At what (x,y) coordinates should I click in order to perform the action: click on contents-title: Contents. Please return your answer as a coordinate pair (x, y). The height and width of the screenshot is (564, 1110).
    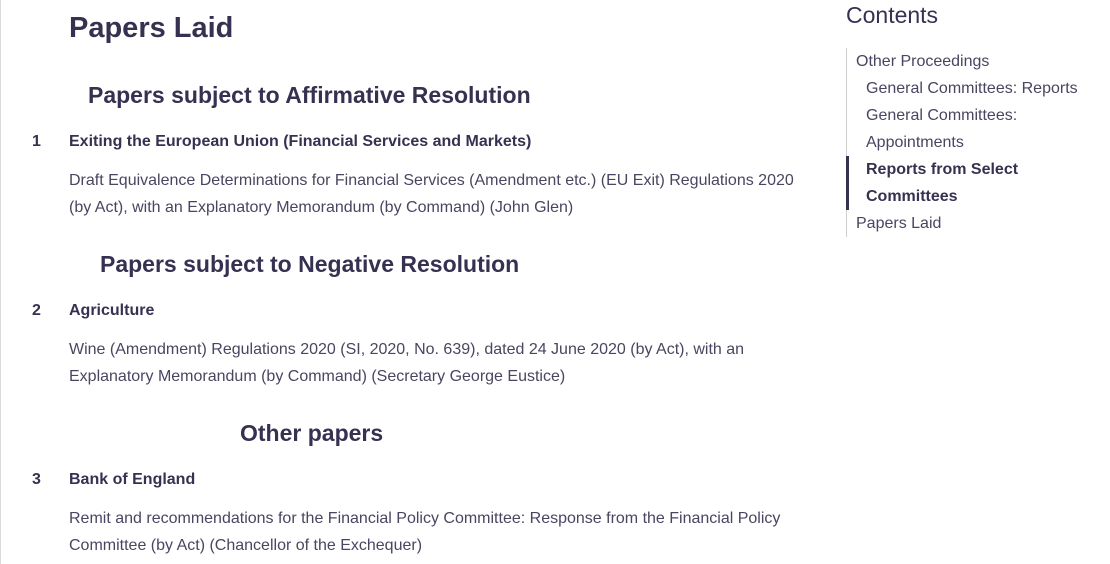
    Looking at the image, I should click on (892, 15).